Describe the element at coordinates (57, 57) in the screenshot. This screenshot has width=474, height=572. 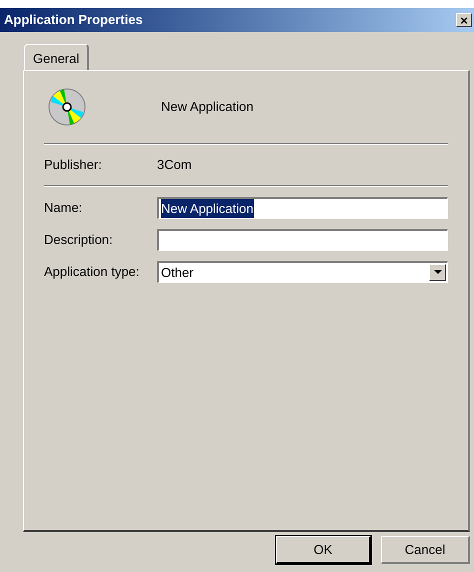
I see `tab: General` at that location.